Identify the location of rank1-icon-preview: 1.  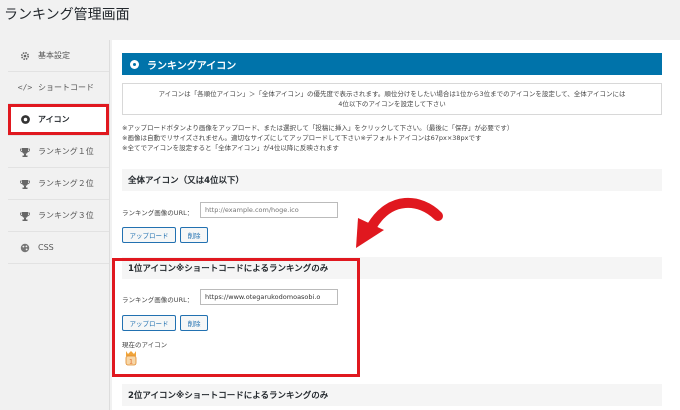
(131, 358).